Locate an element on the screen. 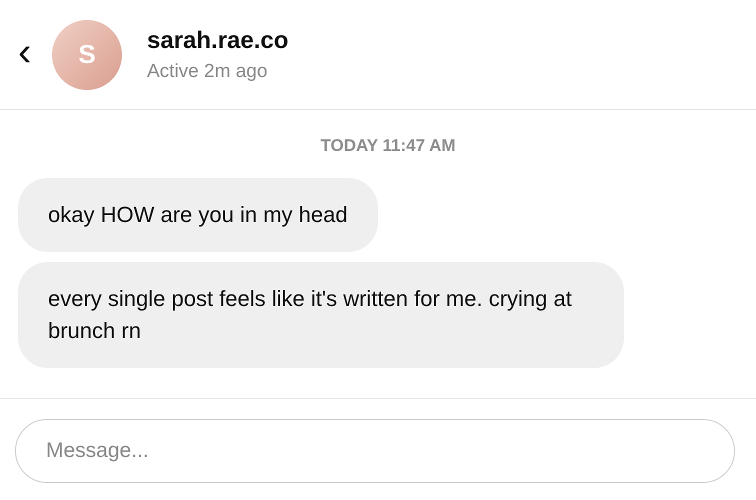 The height and width of the screenshot is (500, 756). active-status: Active 2m ago is located at coordinates (207, 71).